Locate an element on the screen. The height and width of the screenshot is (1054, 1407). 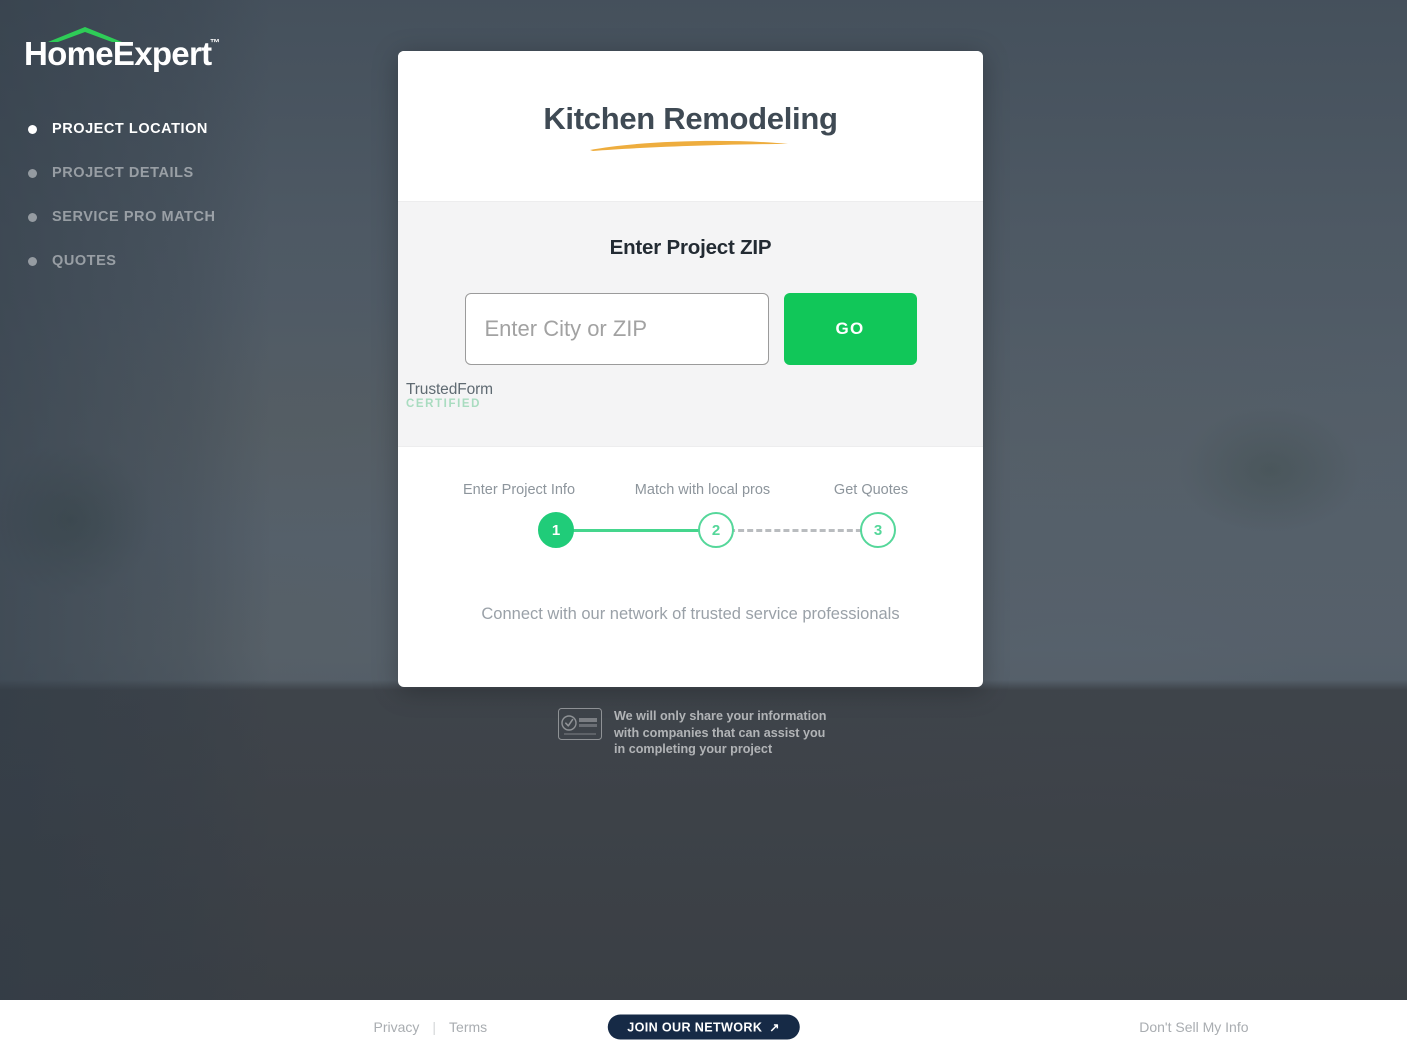
step-circle-1: 1 is located at coordinates (556, 530).